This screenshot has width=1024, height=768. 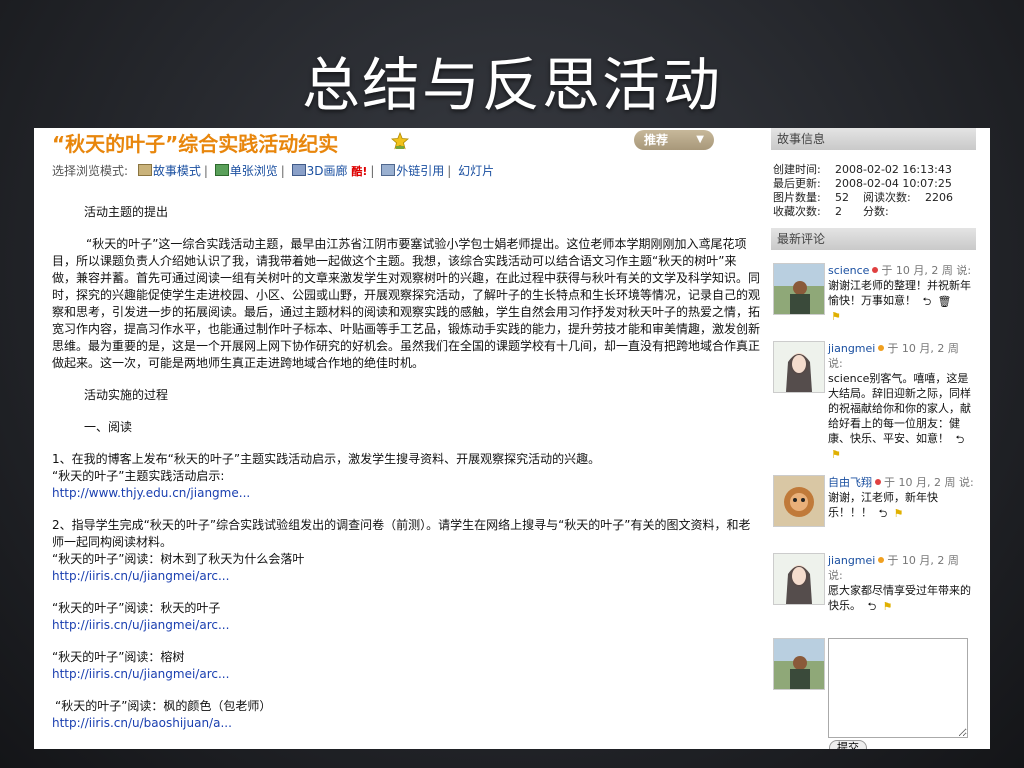 What do you see at coordinates (797, 183) in the screenshot?
I see `updated-label: 最后更新:` at bounding box center [797, 183].